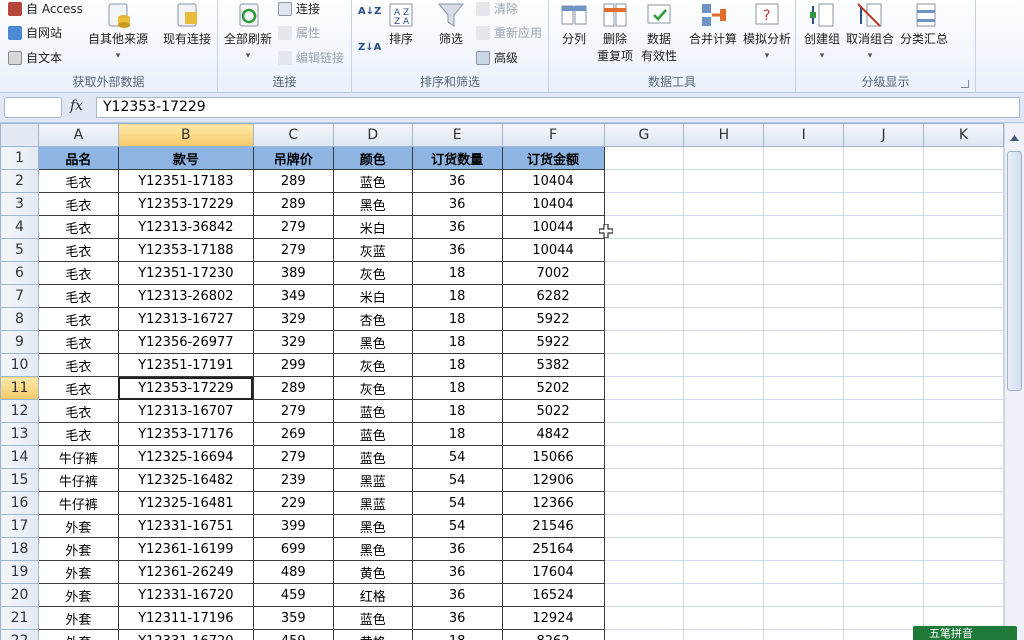 This screenshot has width=1024, height=640. I want to click on column-title-cell: 款号, so click(185, 158).